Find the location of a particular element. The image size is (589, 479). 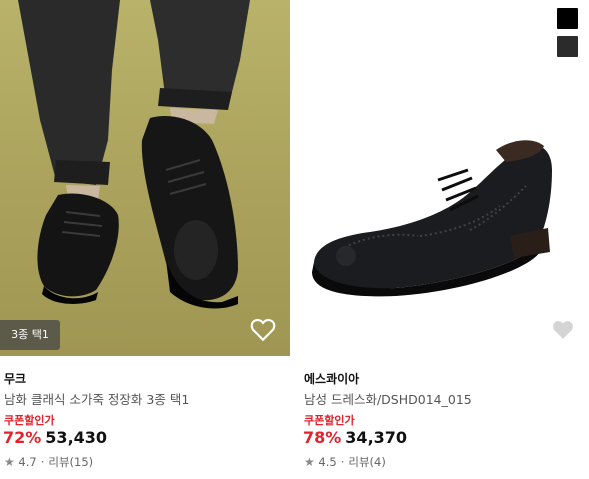

brand-name: 에스콰이아 is located at coordinates (332, 379).